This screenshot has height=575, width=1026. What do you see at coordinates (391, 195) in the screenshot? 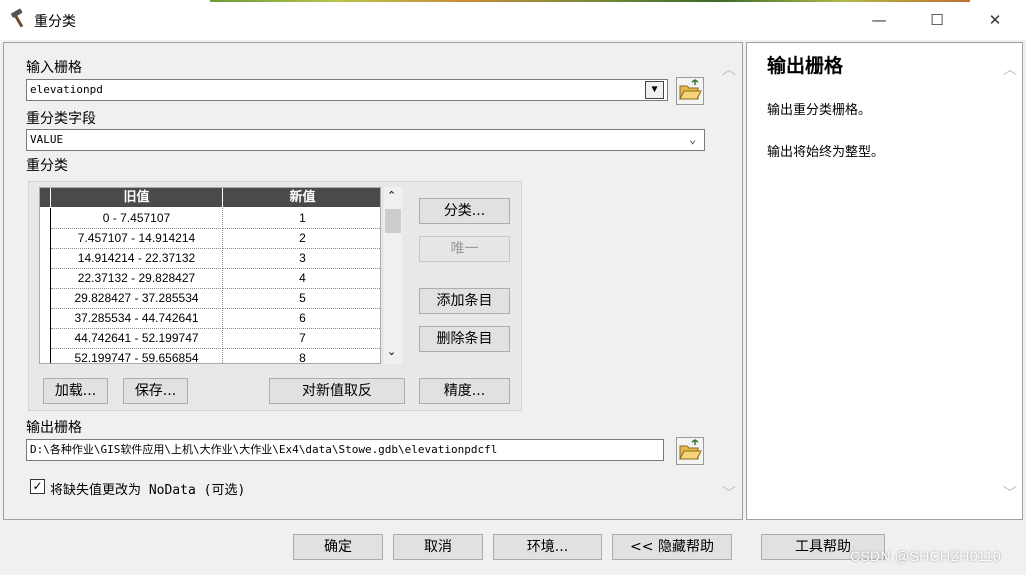
I see `chevron-up-icon: ⌃` at bounding box center [391, 195].